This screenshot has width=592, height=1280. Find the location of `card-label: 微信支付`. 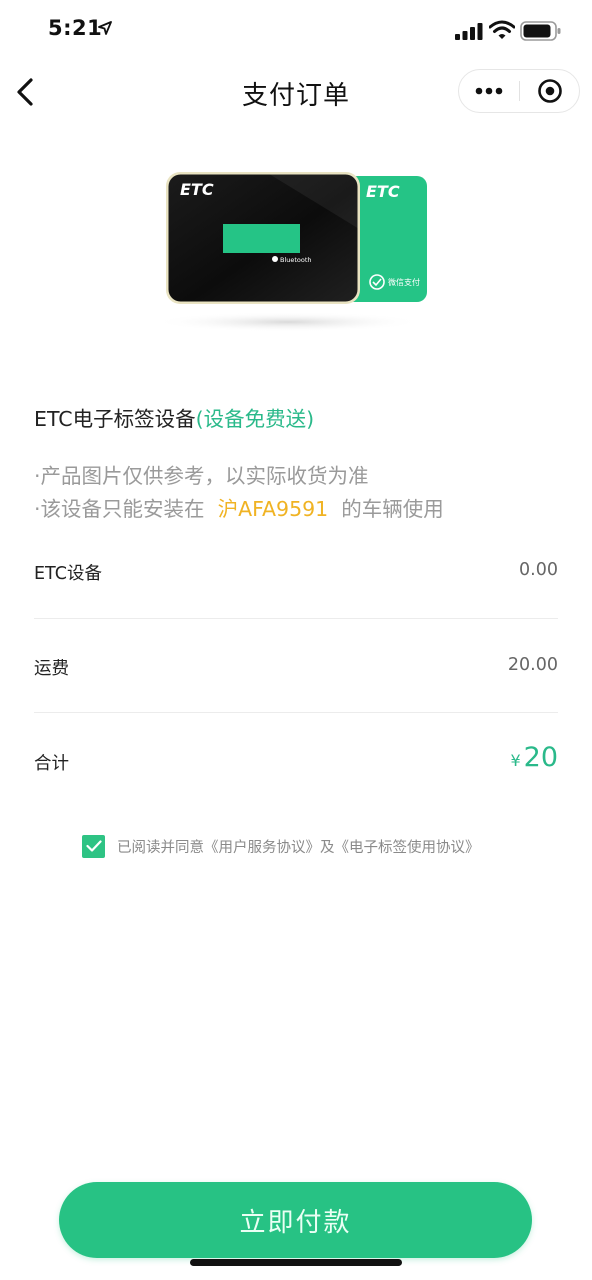

card-label: 微信支付 is located at coordinates (404, 282).